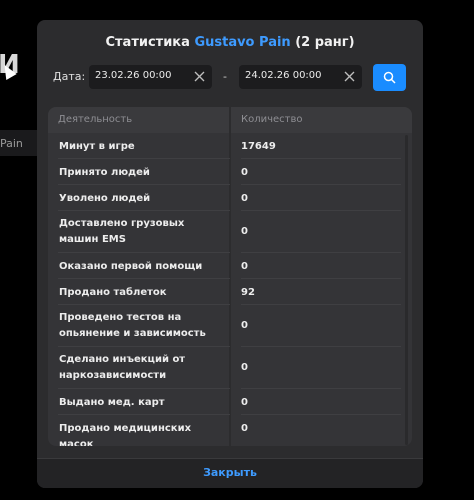  What do you see at coordinates (95, 119) in the screenshot?
I see `header-activity: Деятельность` at bounding box center [95, 119].